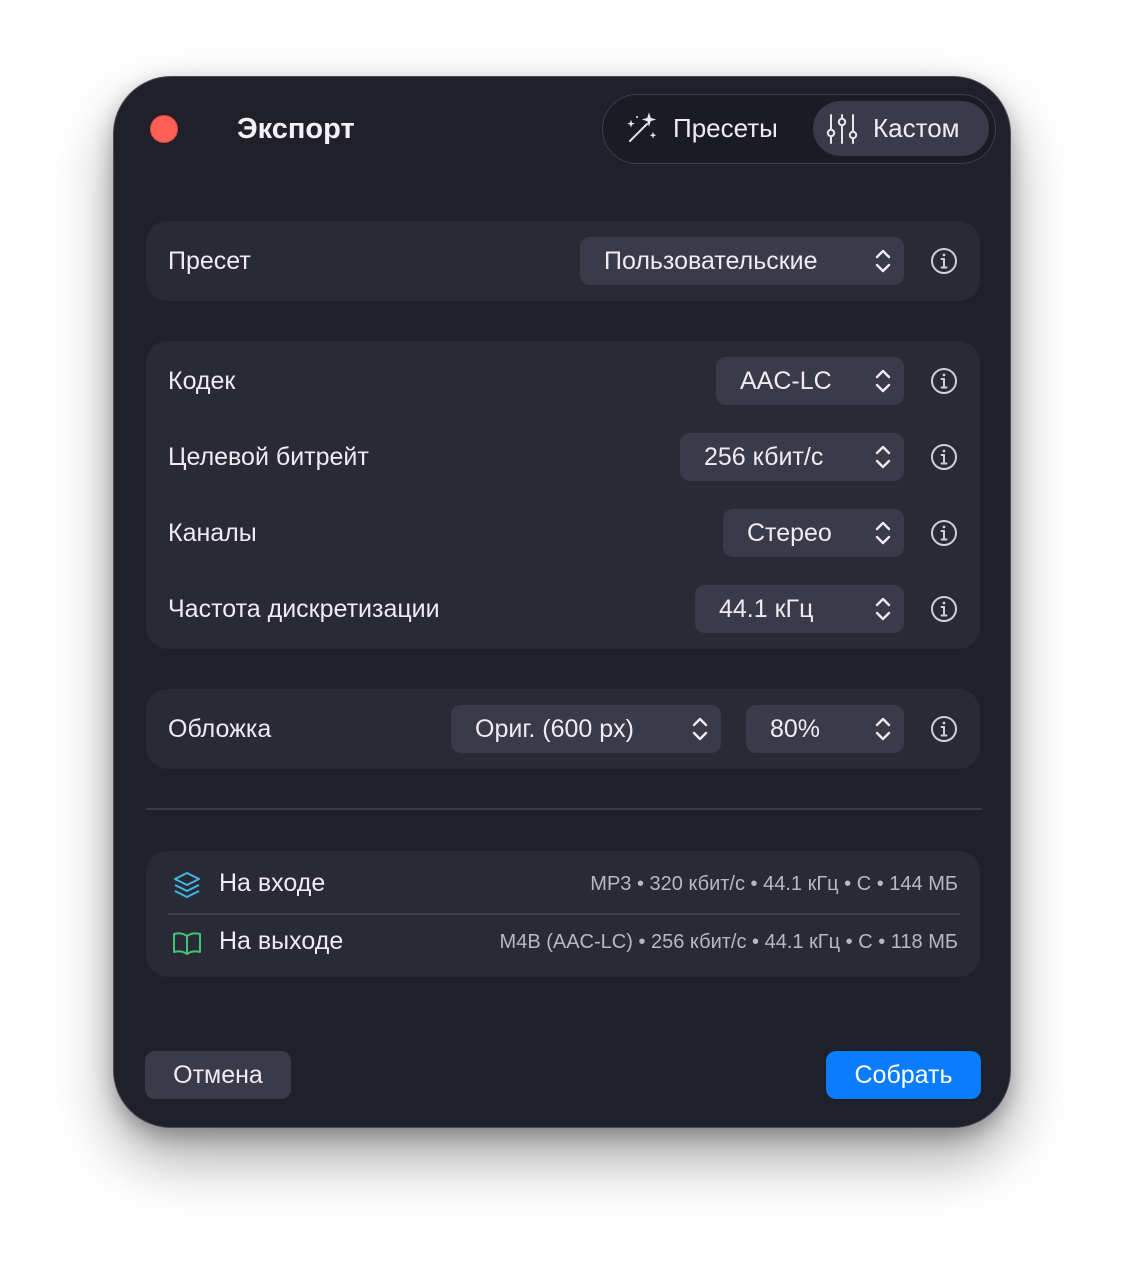  What do you see at coordinates (564, 809) in the screenshot?
I see `section-divider` at bounding box center [564, 809].